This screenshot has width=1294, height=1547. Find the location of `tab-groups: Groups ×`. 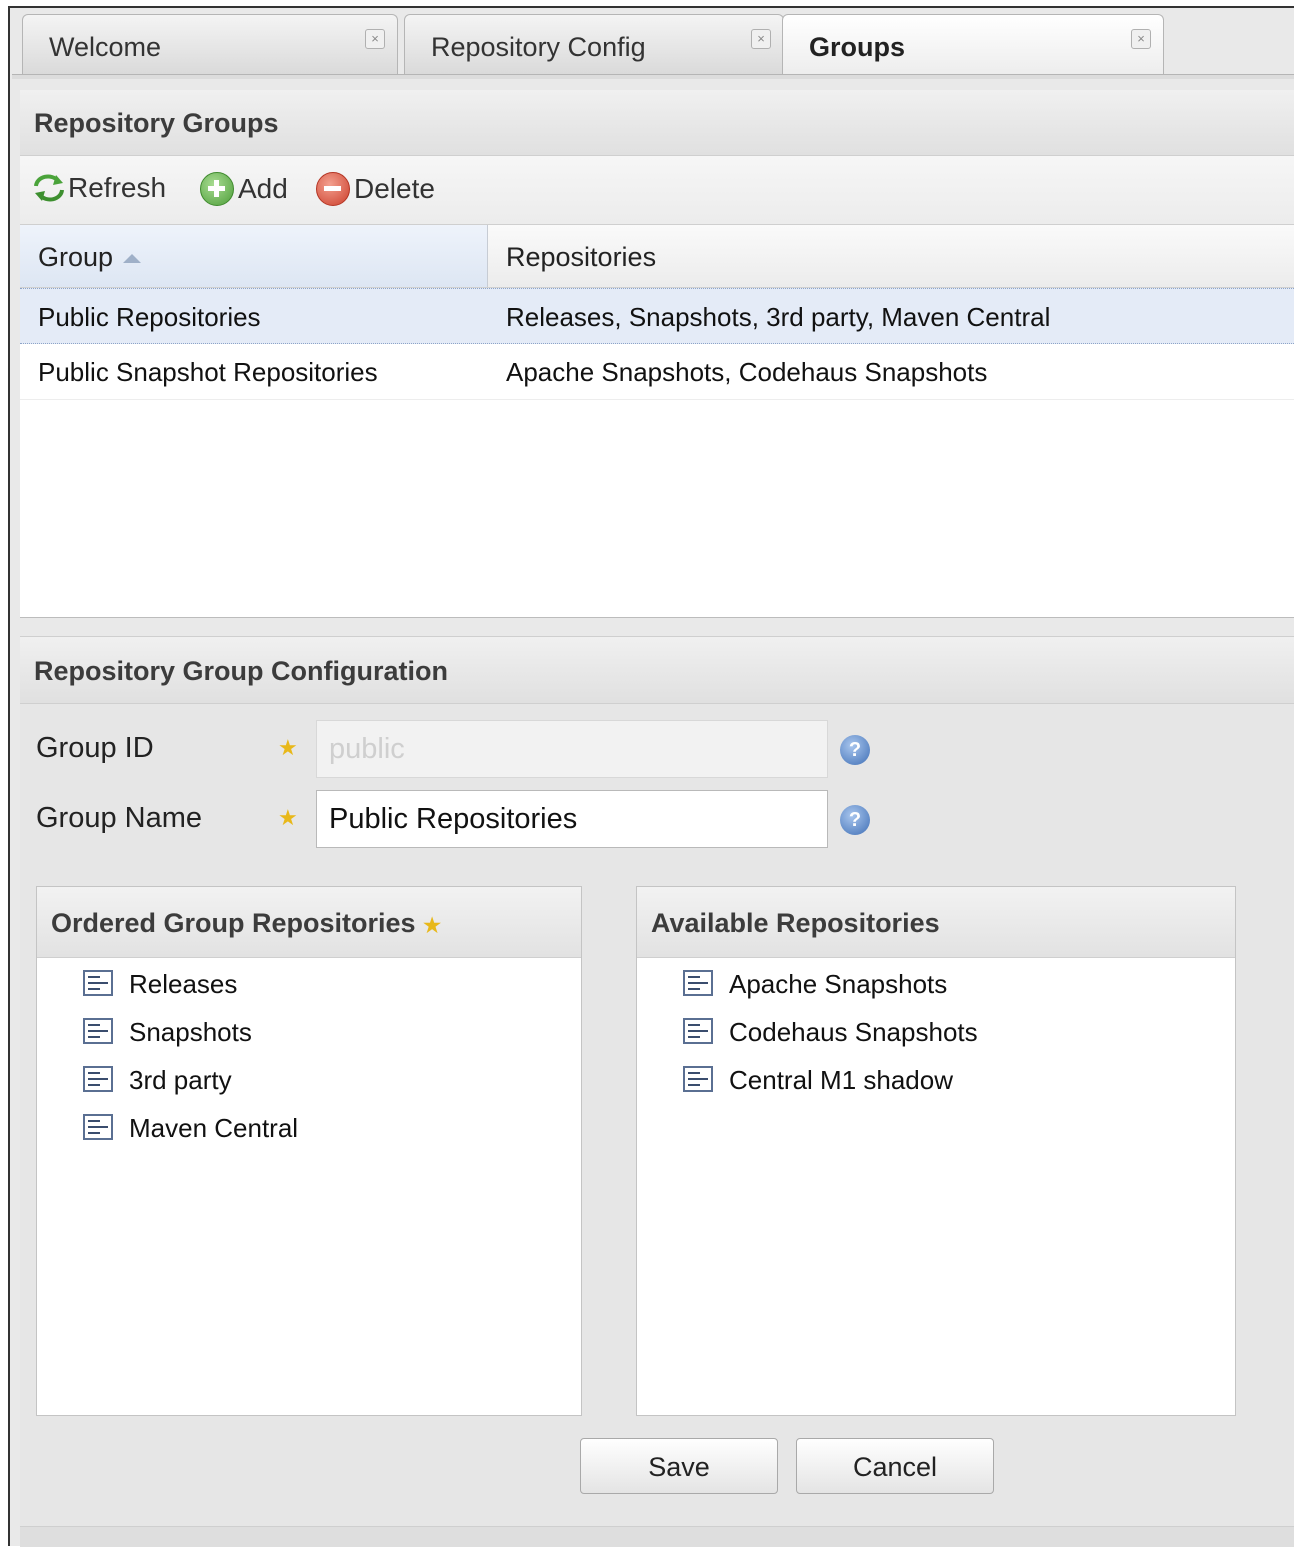

tab-groups: Groups × is located at coordinates (973, 46).